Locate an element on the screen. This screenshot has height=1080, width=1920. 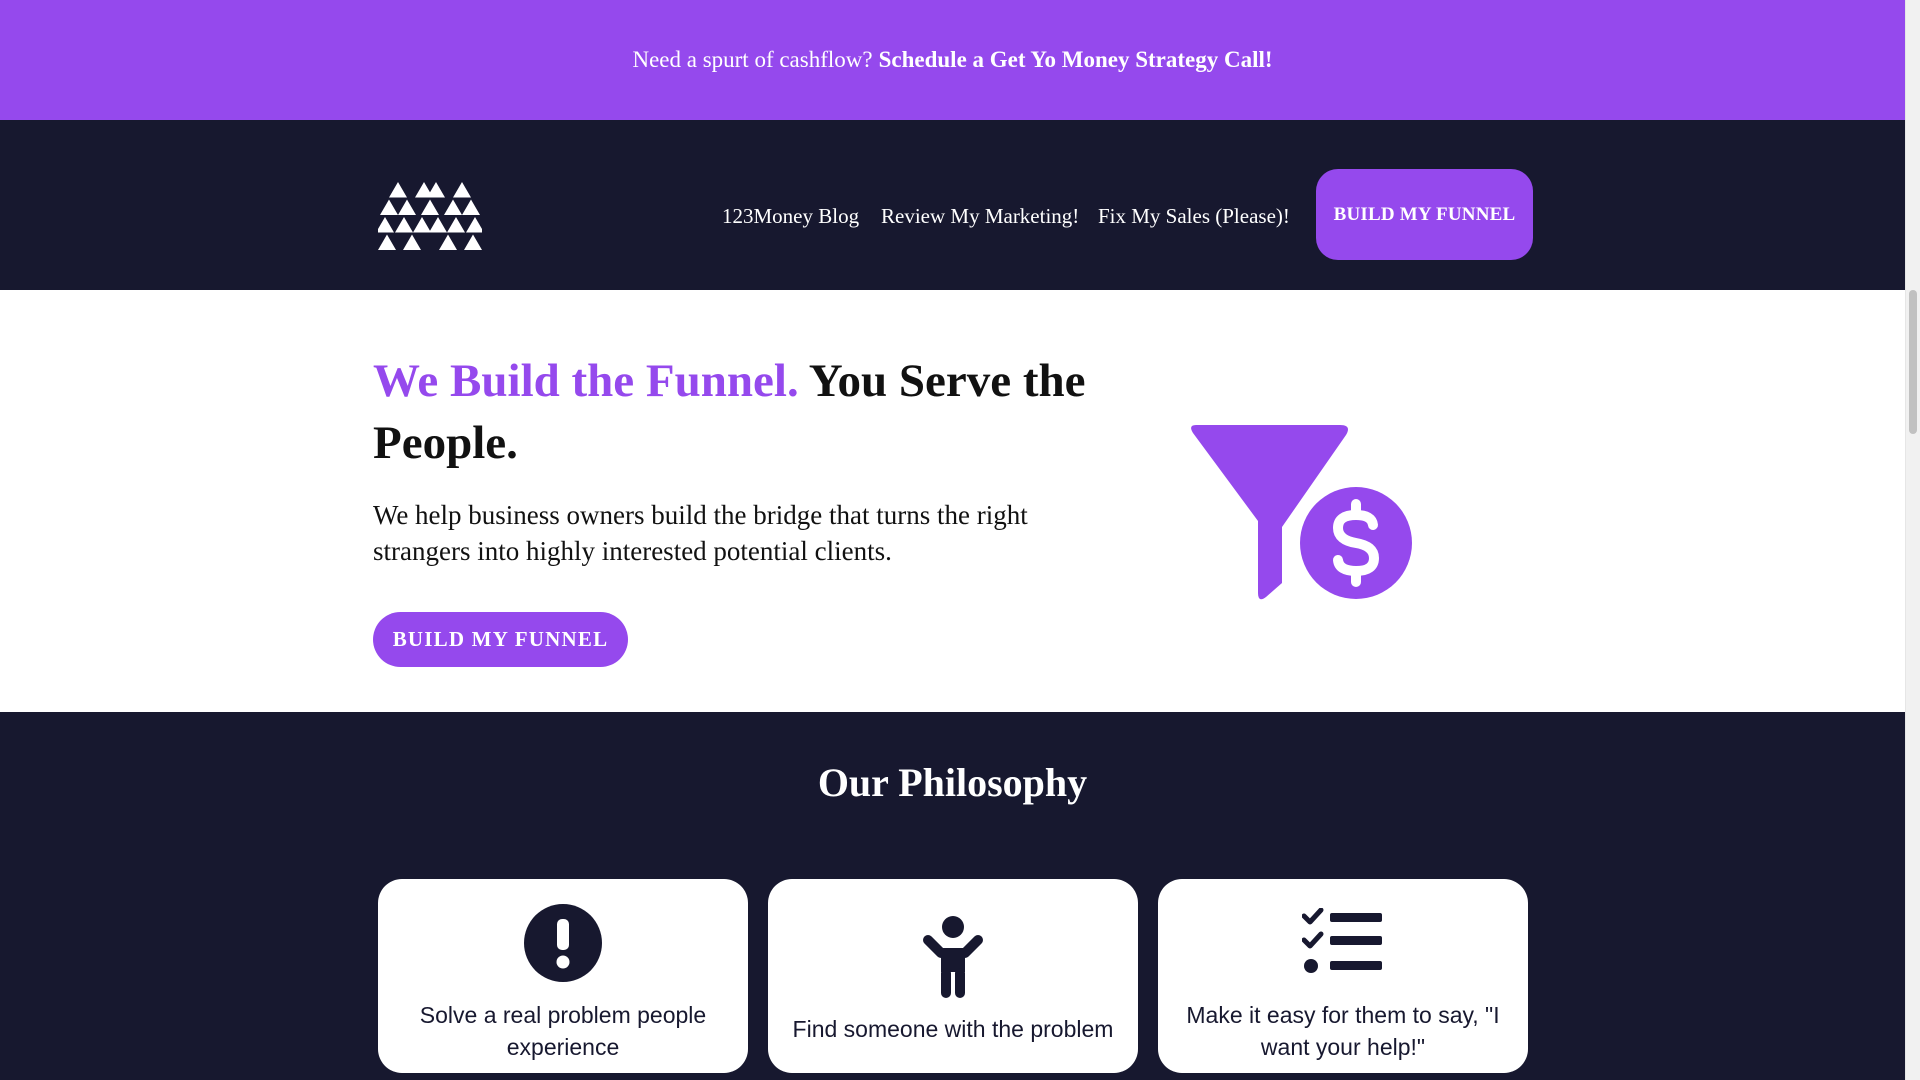
person-icon is located at coordinates (953, 957).